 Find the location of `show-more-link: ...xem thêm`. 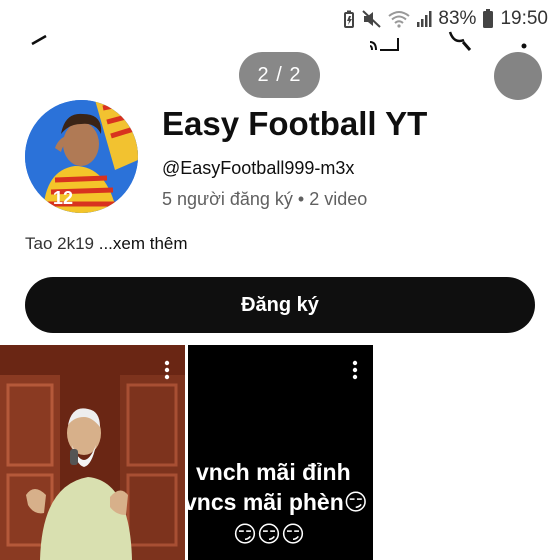

show-more-link: ...xem thêm is located at coordinates (141, 243).